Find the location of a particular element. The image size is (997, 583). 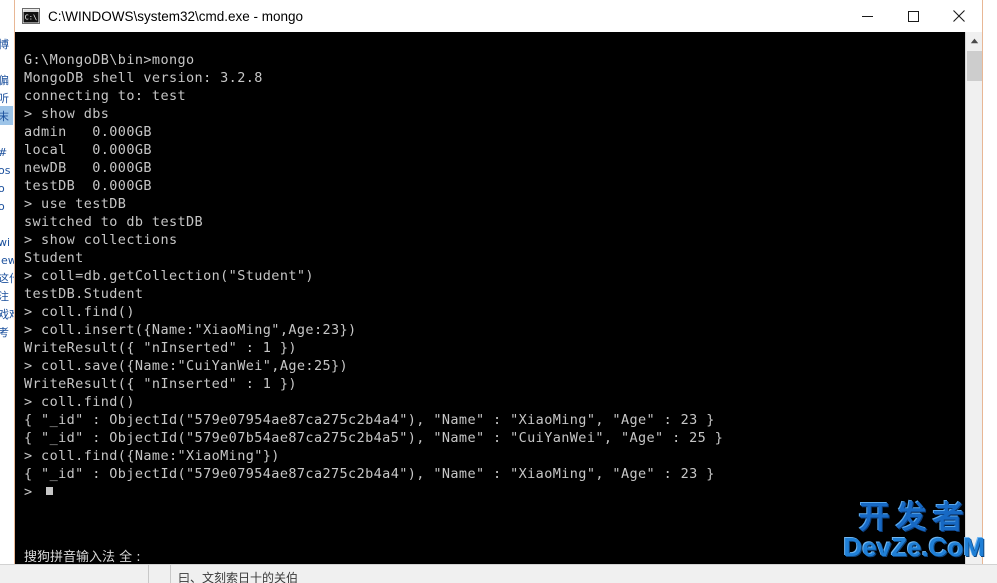

window-controls is located at coordinates (913, 16).